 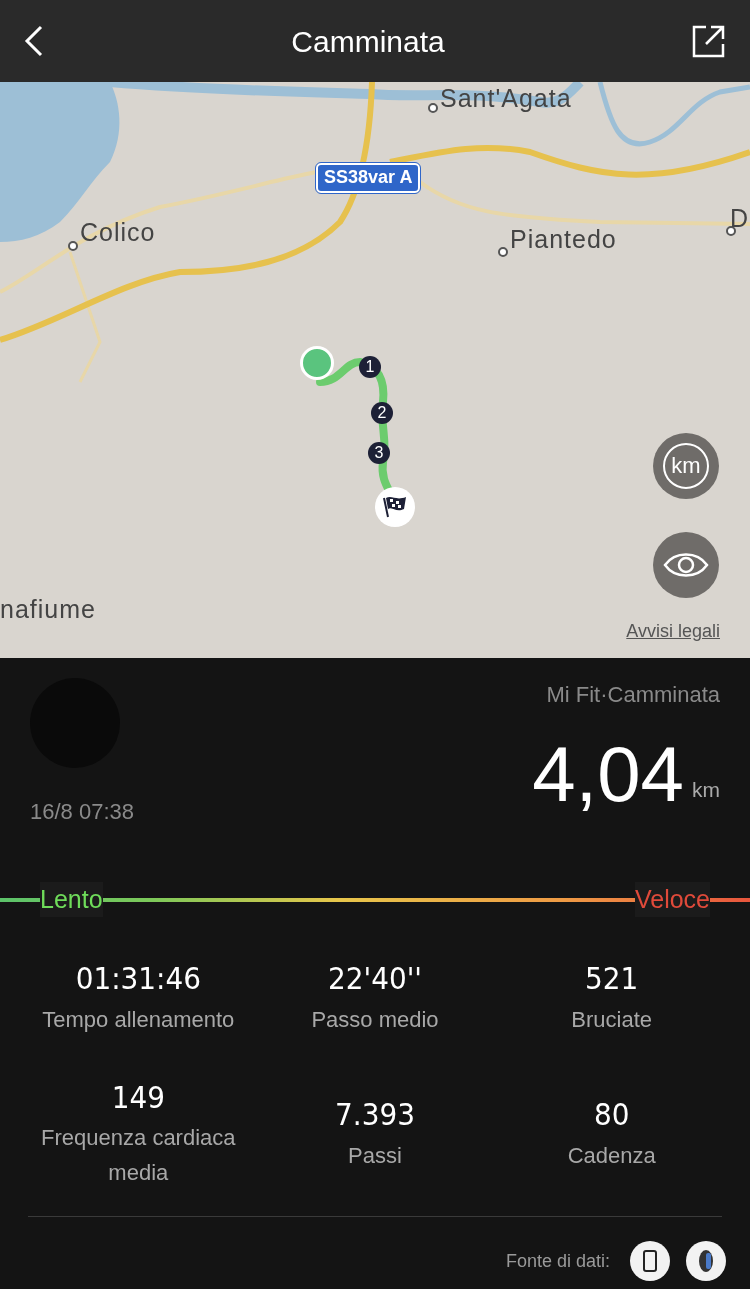 What do you see at coordinates (673, 631) in the screenshot?
I see `legal-link: Avvisi legali` at bounding box center [673, 631].